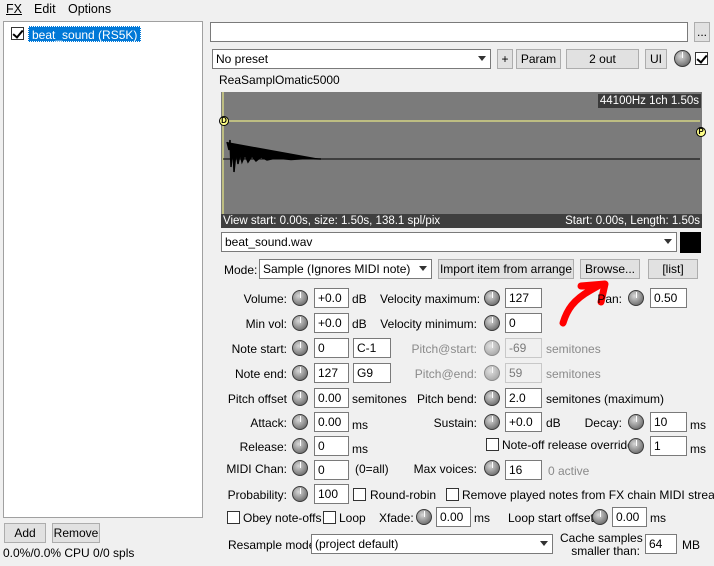 This screenshot has width=714, height=566. Describe the element at coordinates (268, 423) in the screenshot. I see `attack-label: Attack:` at that location.